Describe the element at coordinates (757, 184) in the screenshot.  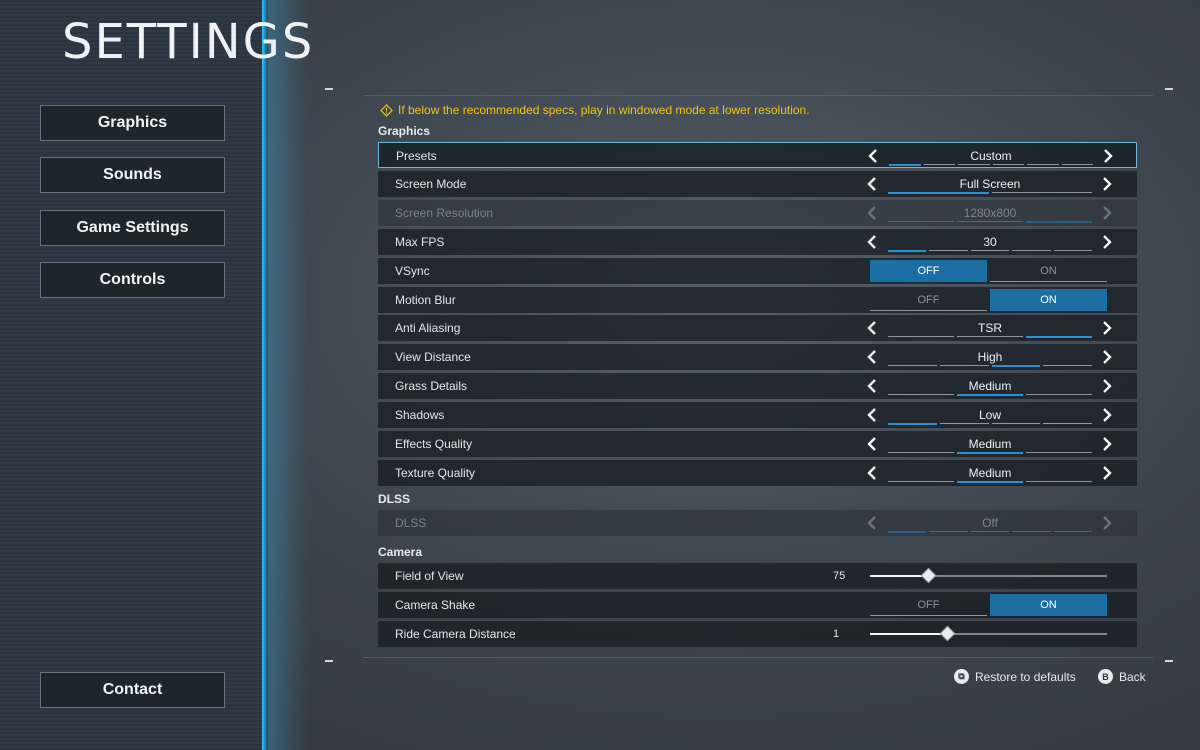
I see `screen-mode-row: Screen Mode Full Screen` at that location.